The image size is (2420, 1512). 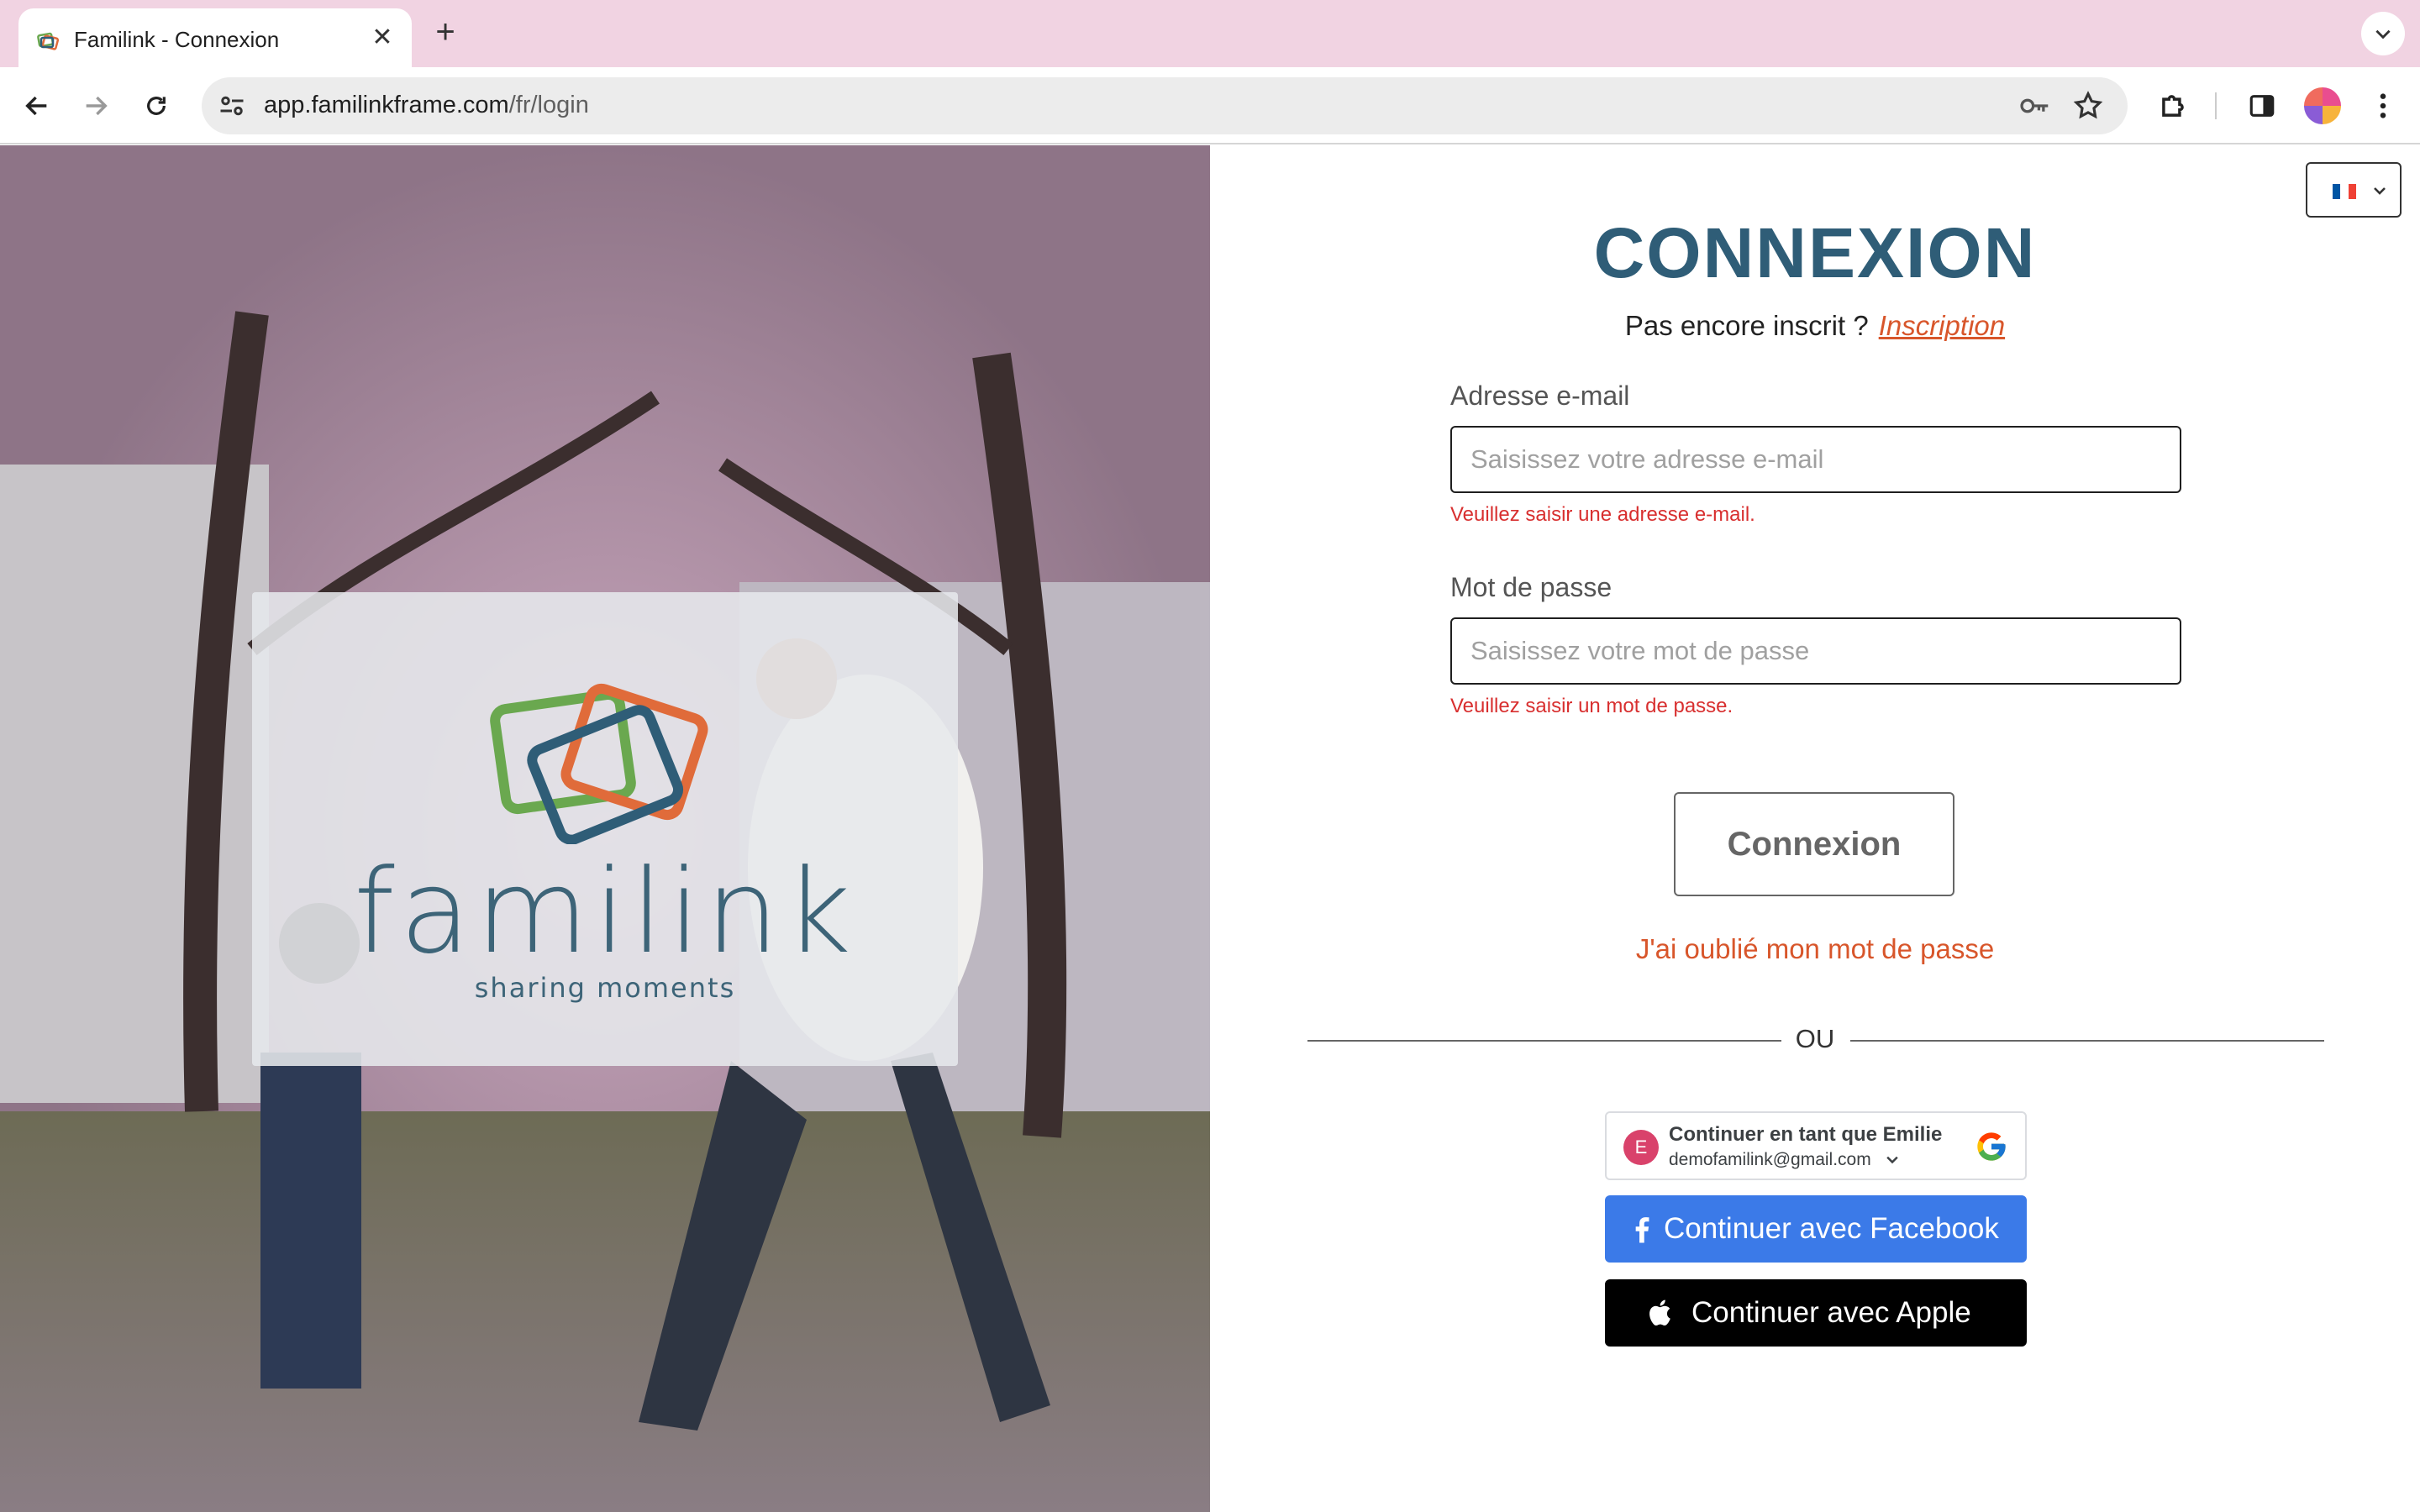 I want to click on password-field-box, so click(x=1815, y=651).